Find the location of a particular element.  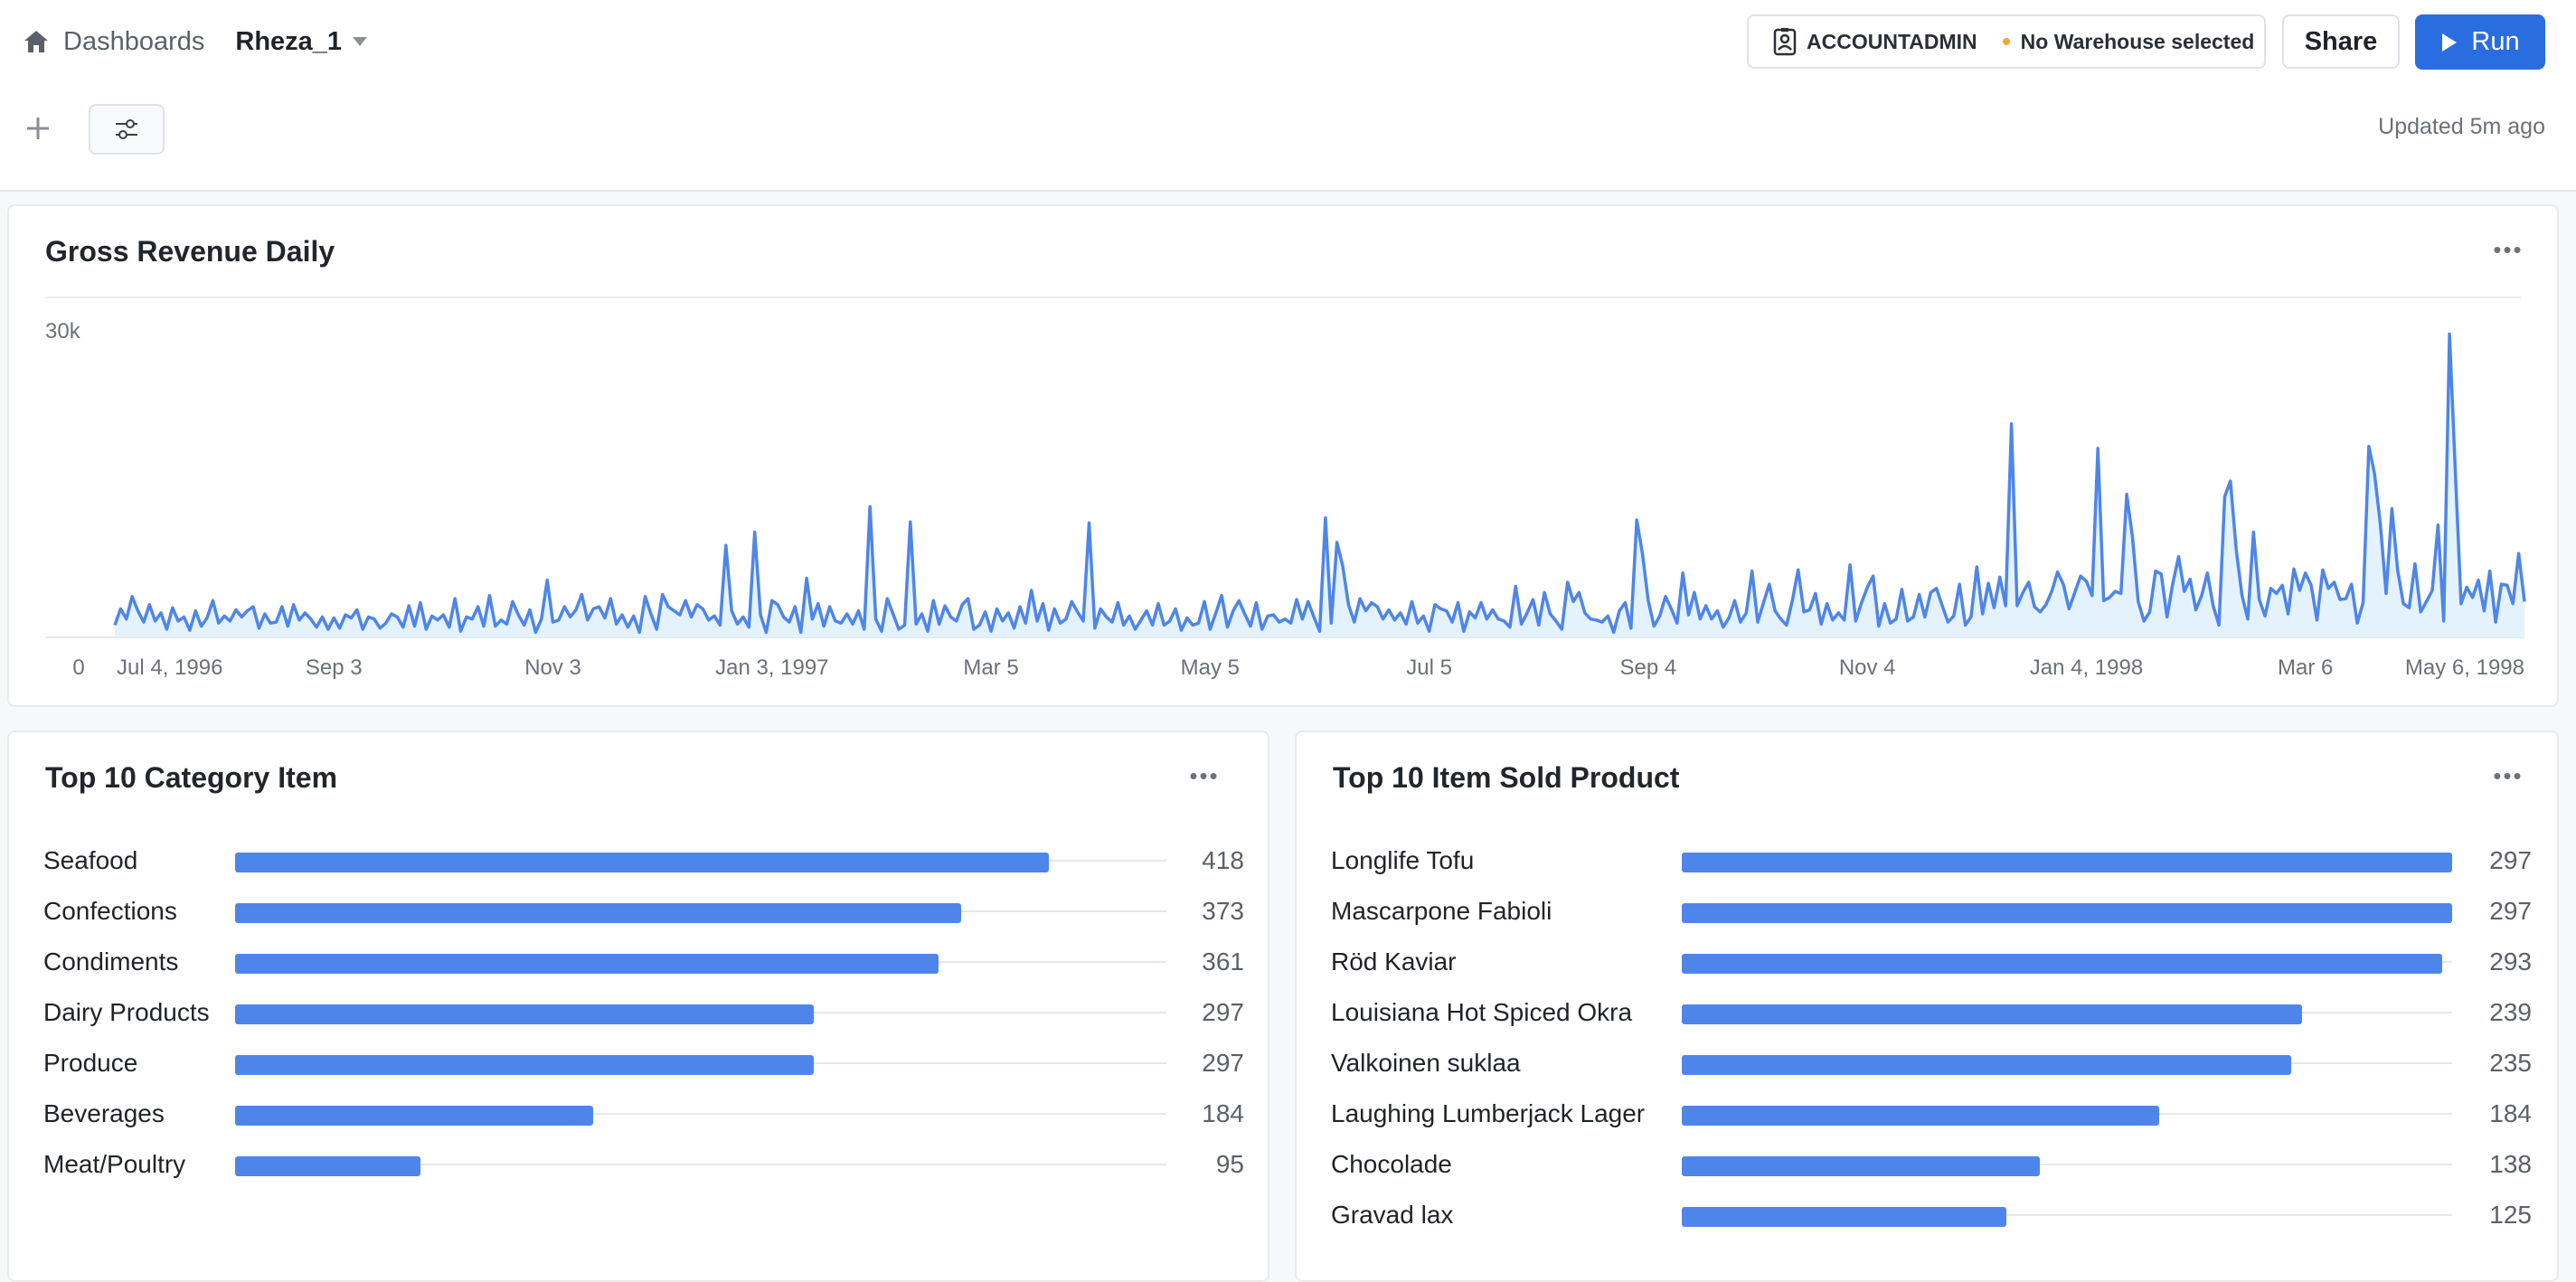

bar-row: Louisiana Hot Spiced Okra 239 is located at coordinates (1932, 1013).